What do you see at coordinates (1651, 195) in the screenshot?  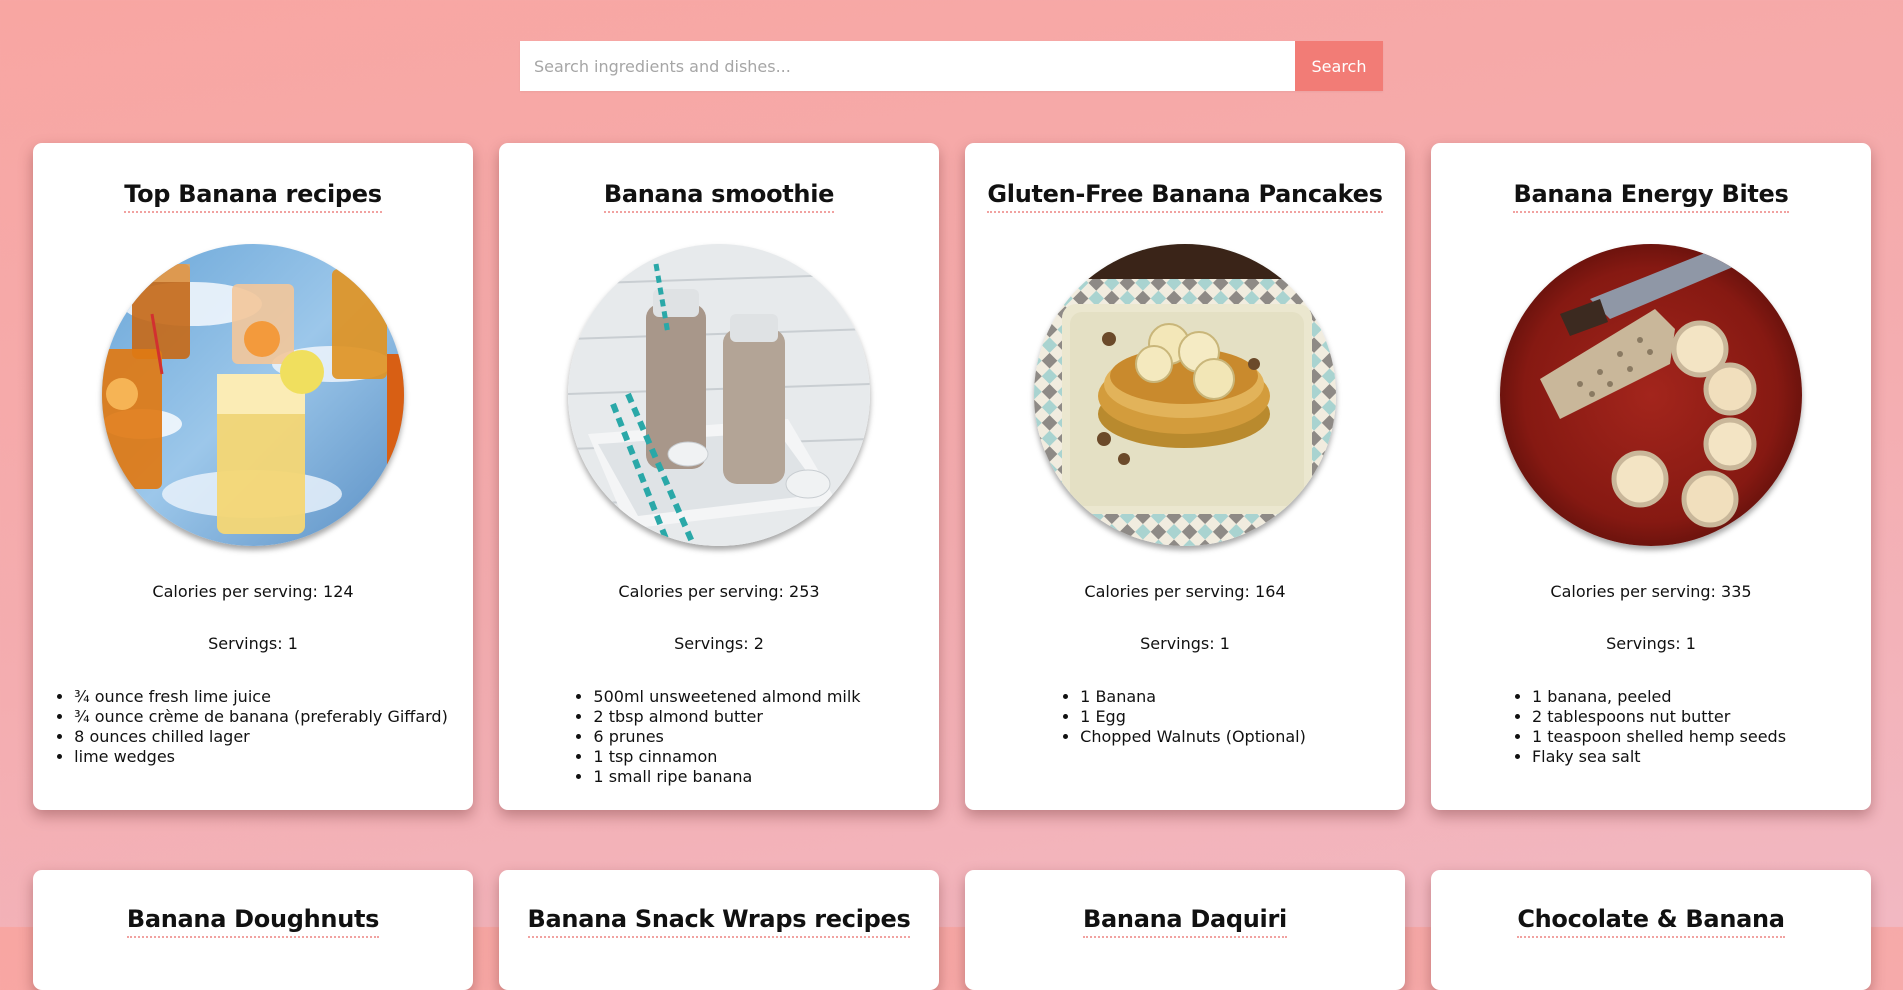 I see `recipe-title: Banana Energy Bites` at bounding box center [1651, 195].